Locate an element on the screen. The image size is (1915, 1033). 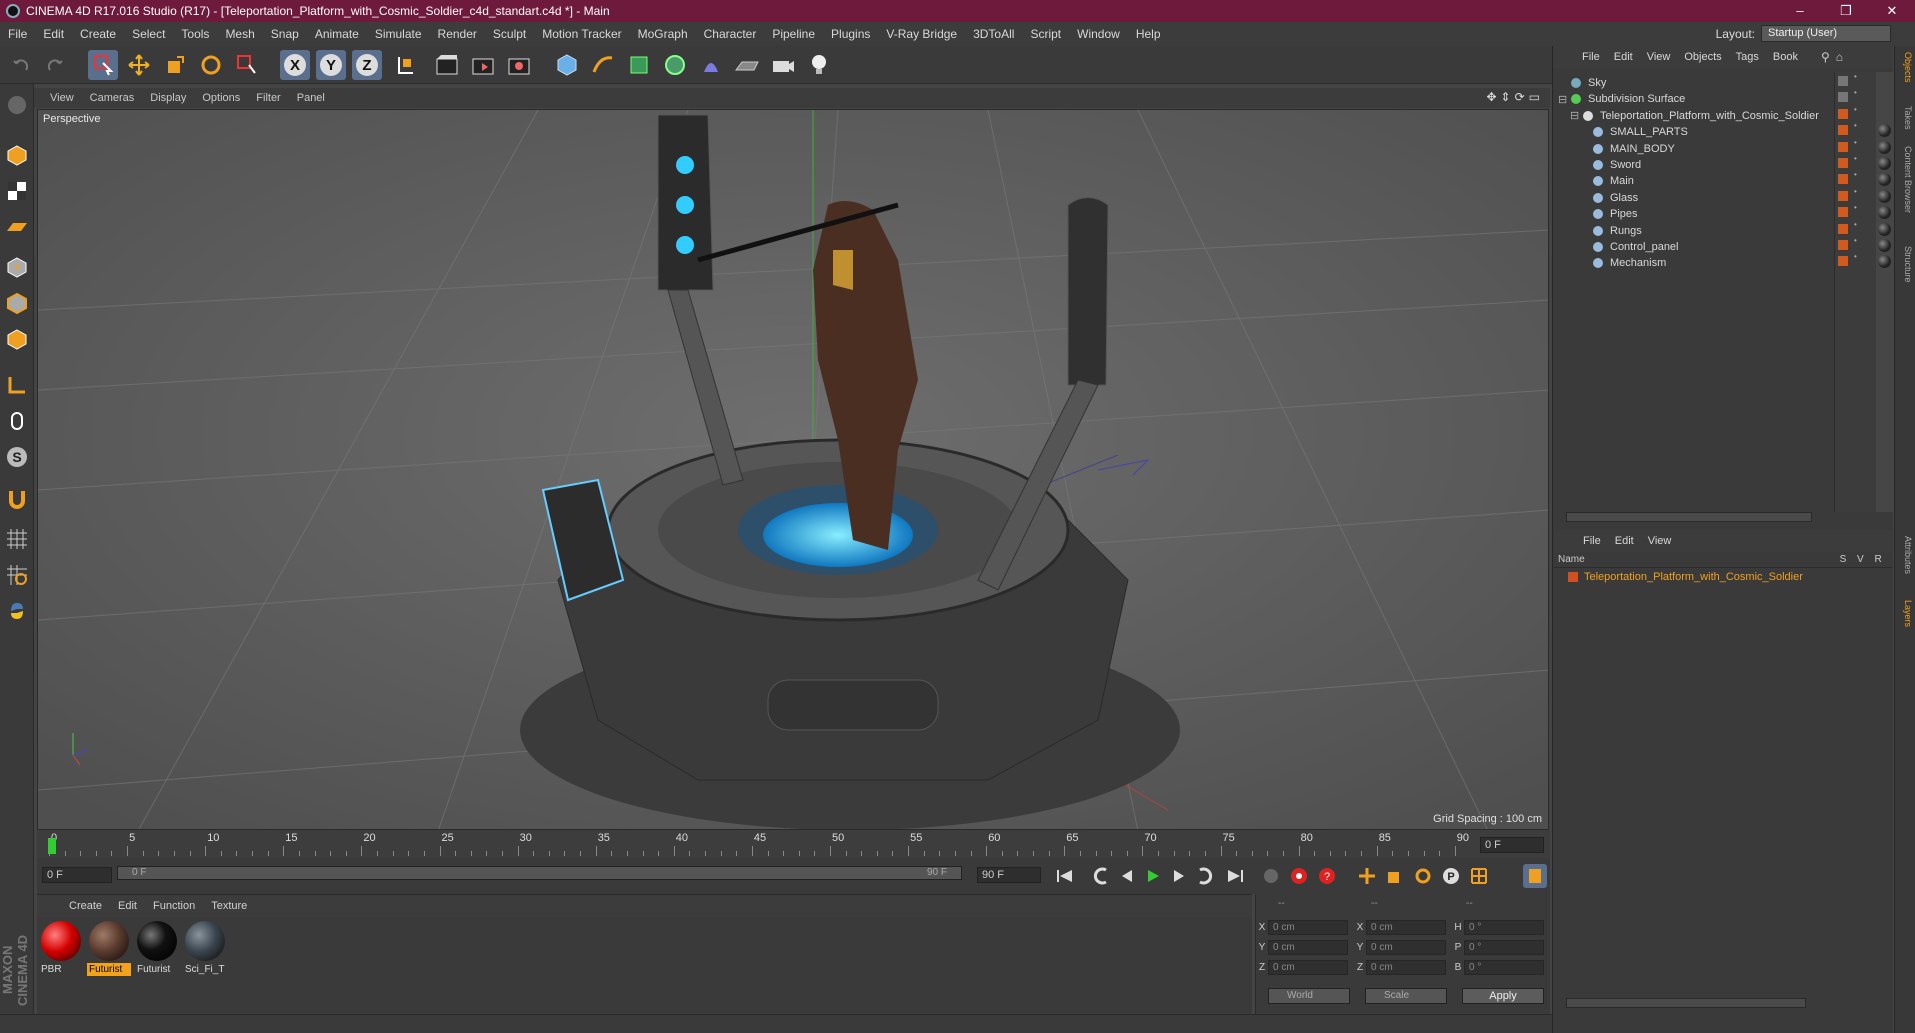
material-menu-create: Create is located at coordinates (85, 906).